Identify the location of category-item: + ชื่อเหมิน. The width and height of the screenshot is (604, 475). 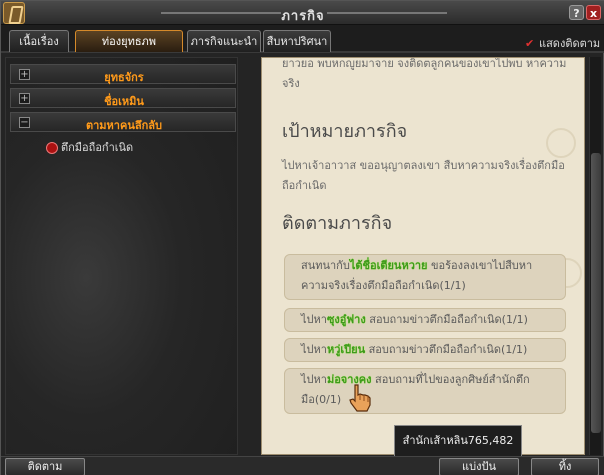
(123, 98).